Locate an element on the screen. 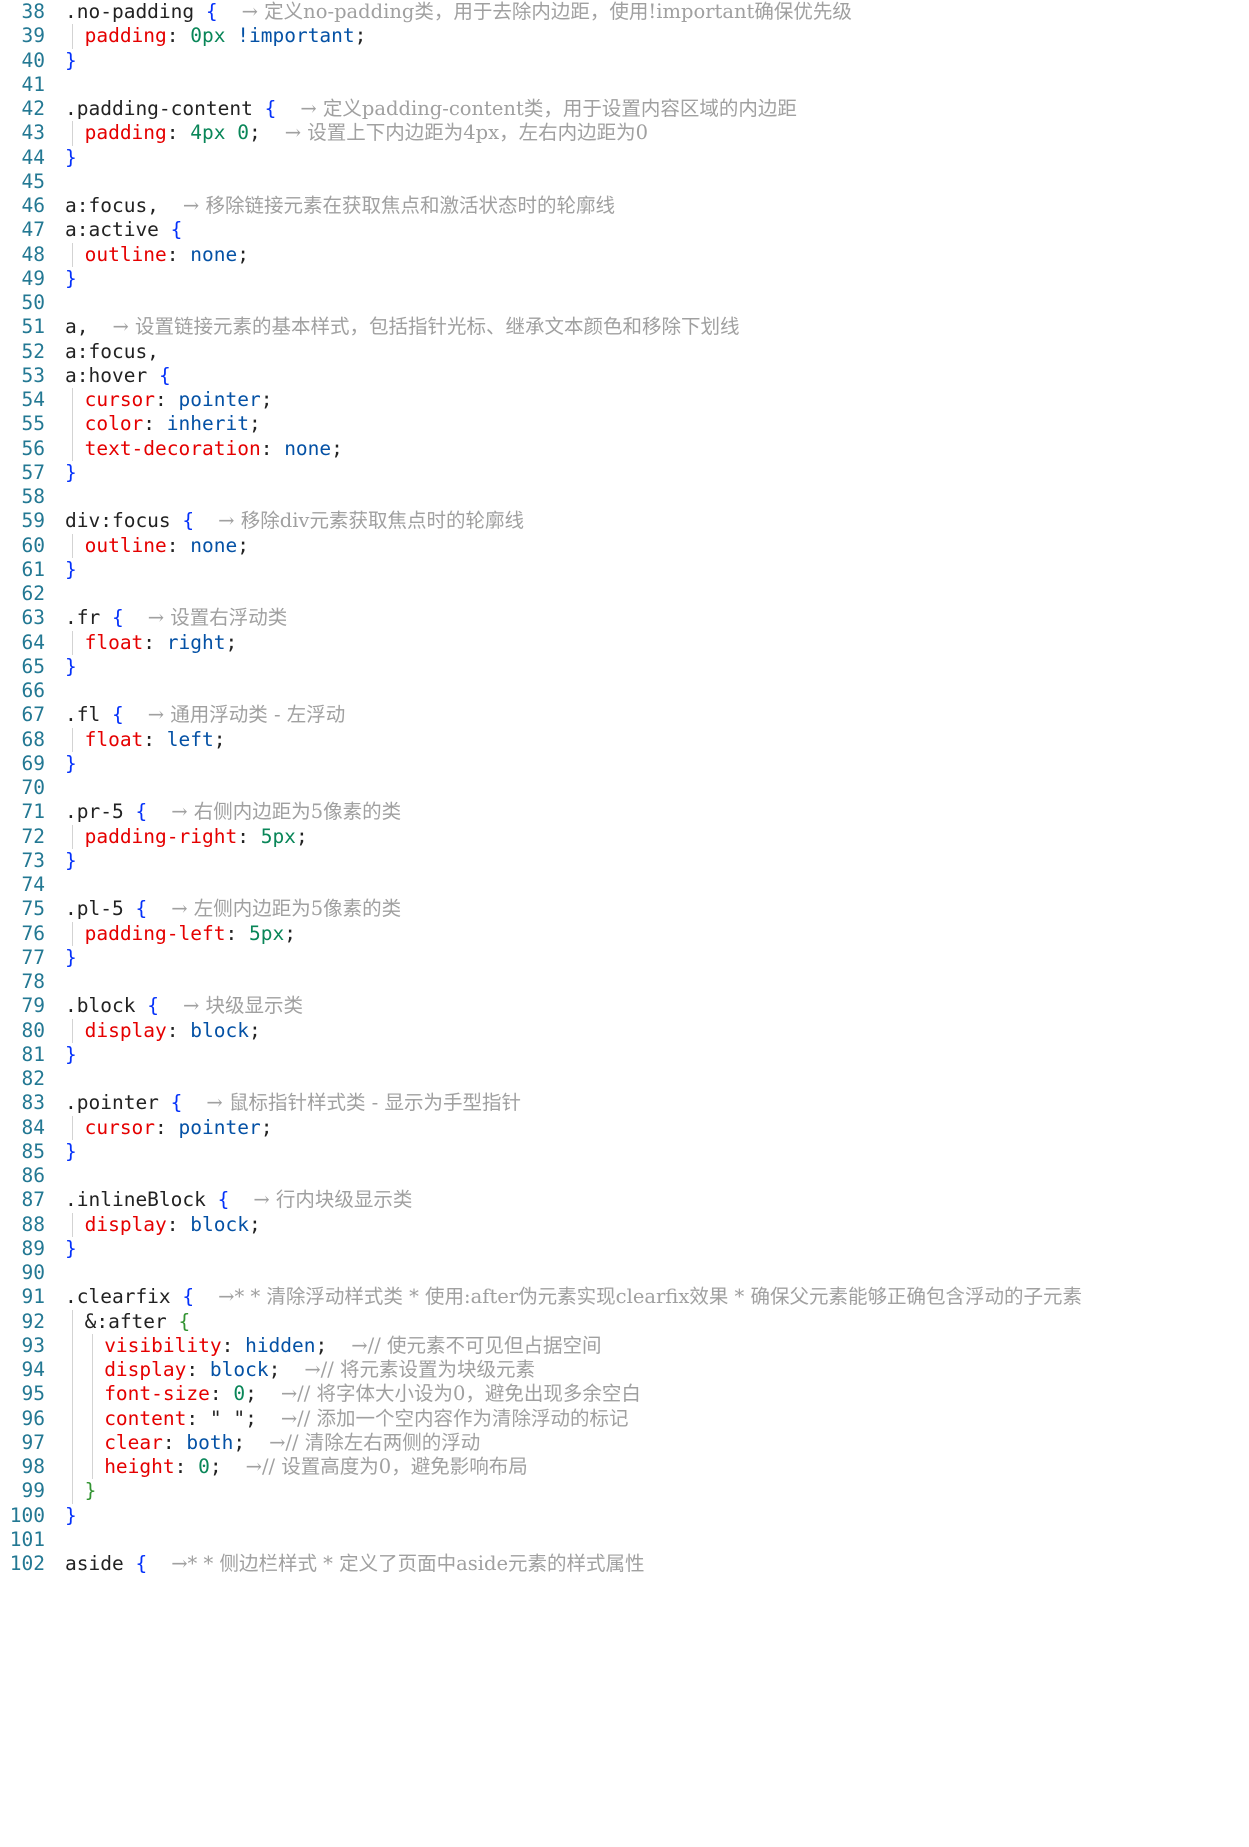 This screenshot has width=1249, height=1847. line-number: 102 is located at coordinates (27, 1563).